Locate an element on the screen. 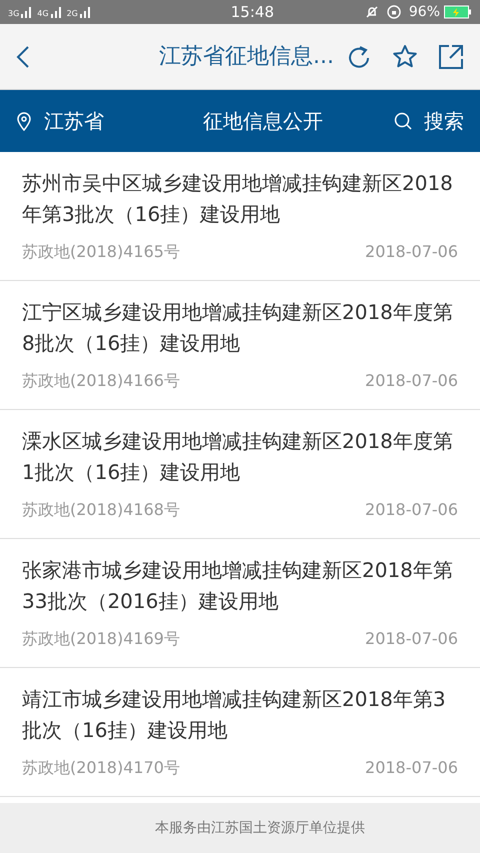 This screenshot has width=480, height=853. network-label: 2G is located at coordinates (72, 14).